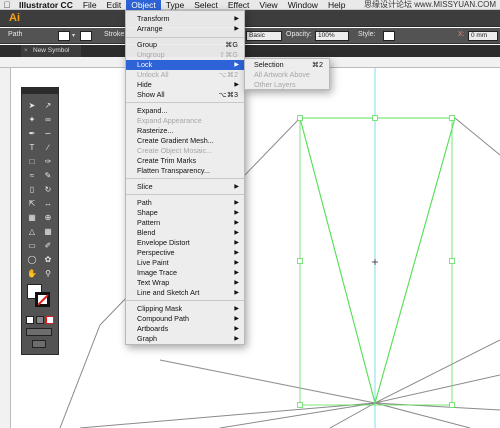 Image resolution: width=500 pixels, height=428 pixels. I want to click on curvature-tool-icon: ∽, so click(48, 133).